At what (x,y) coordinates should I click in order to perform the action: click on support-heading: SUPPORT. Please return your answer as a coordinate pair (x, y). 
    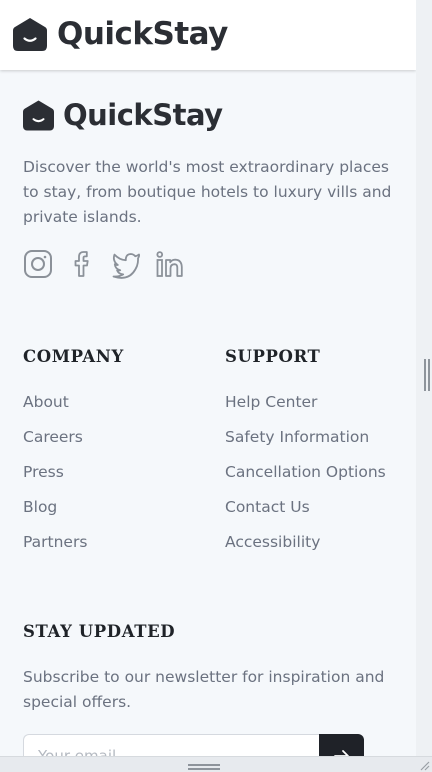
    Looking at the image, I should click on (273, 356).